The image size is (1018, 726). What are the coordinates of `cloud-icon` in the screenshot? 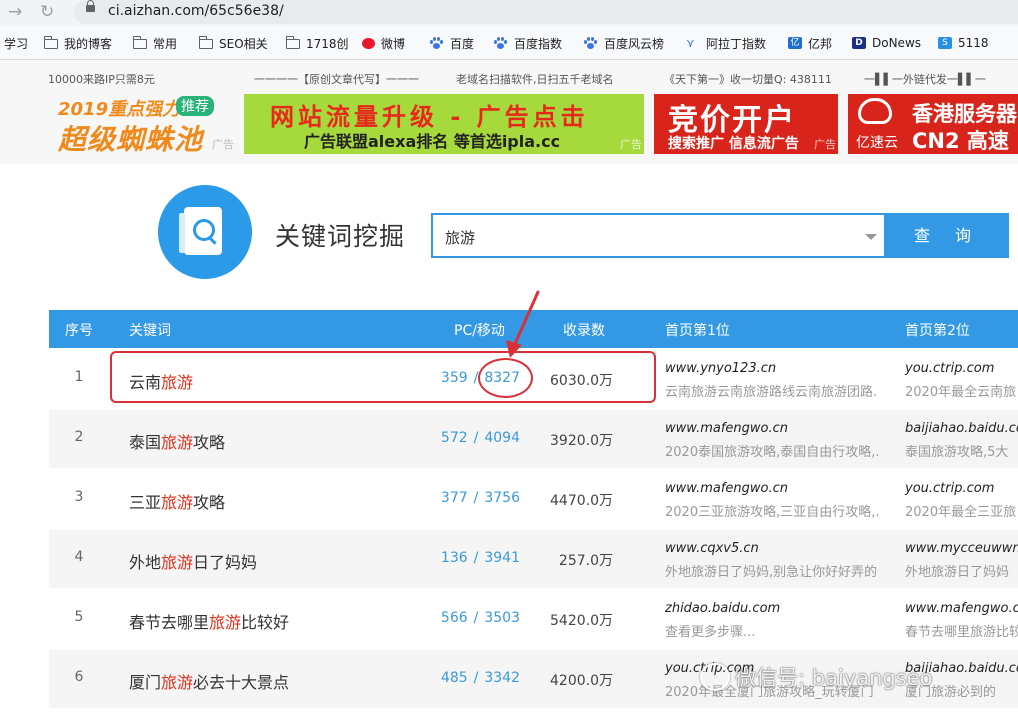 It's located at (875, 111).